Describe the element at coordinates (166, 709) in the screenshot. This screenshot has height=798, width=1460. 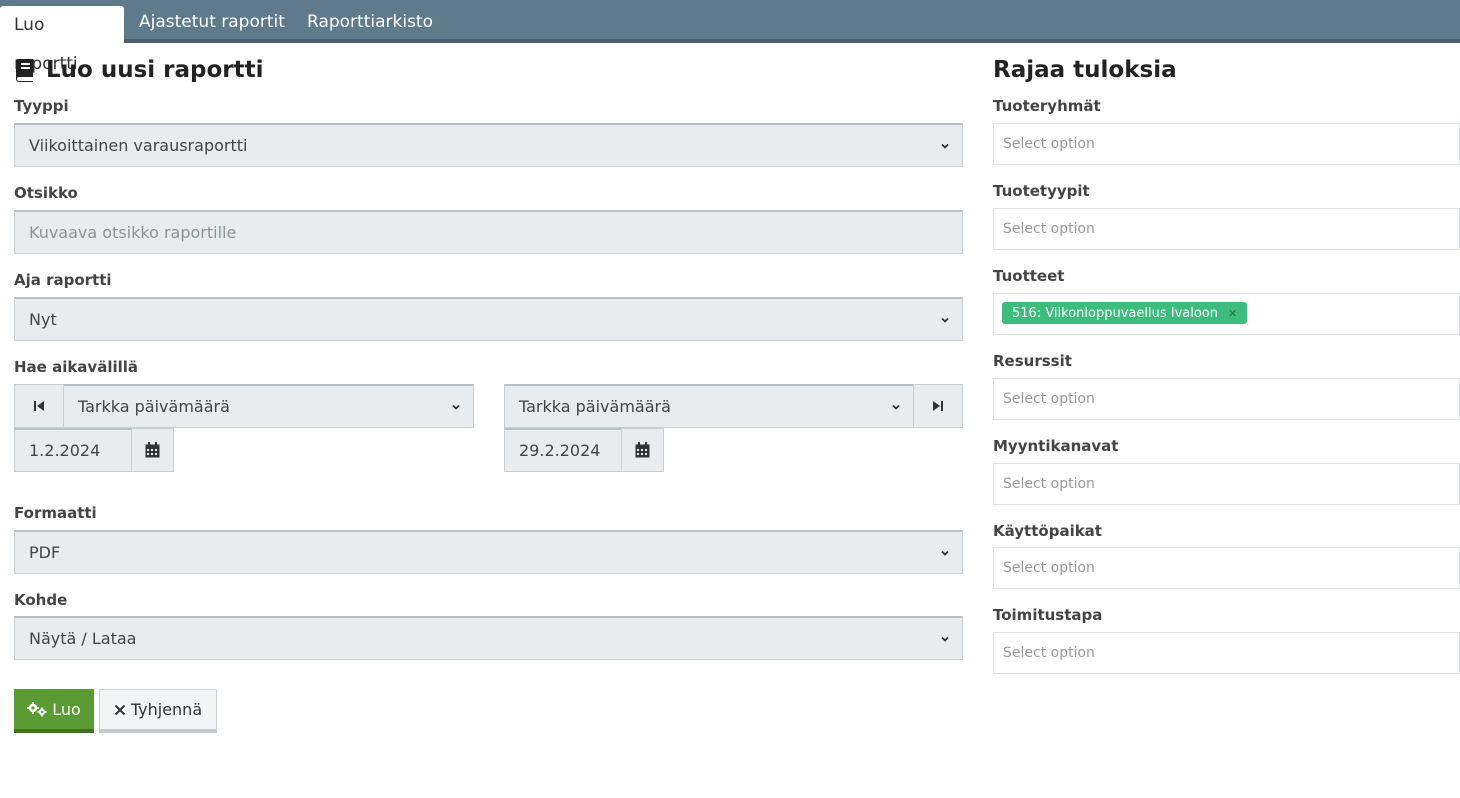
I see `clear-button-label: Tyhjennä` at that location.